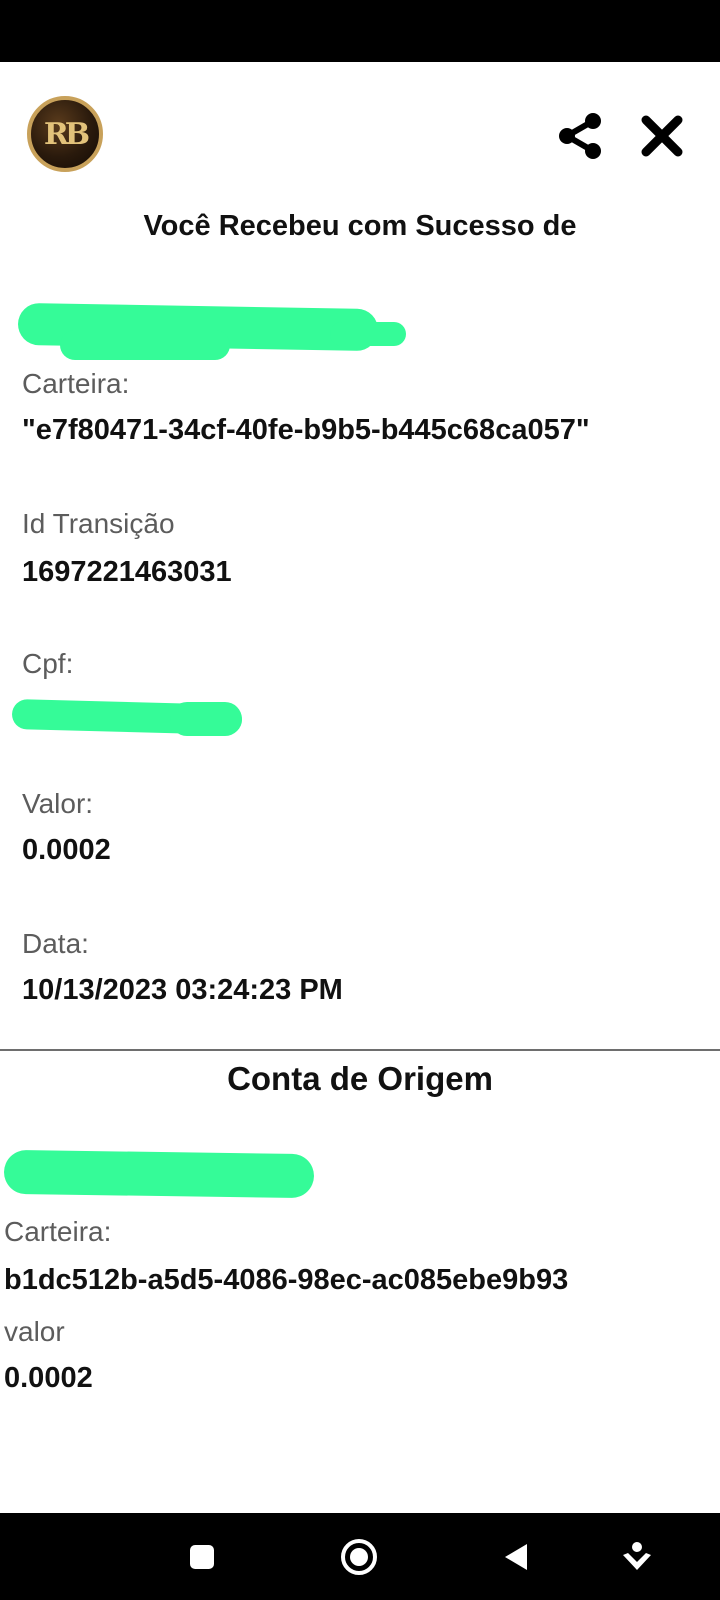 The image size is (720, 1600). Describe the element at coordinates (360, 31) in the screenshot. I see `status-bar` at that location.